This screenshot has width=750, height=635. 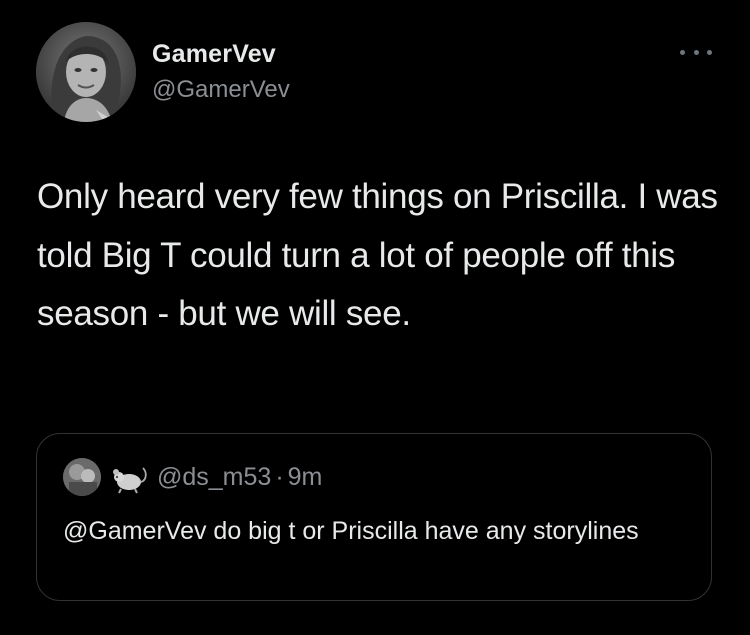 What do you see at coordinates (305, 477) in the screenshot?
I see `quoted-timestamp: 9m` at bounding box center [305, 477].